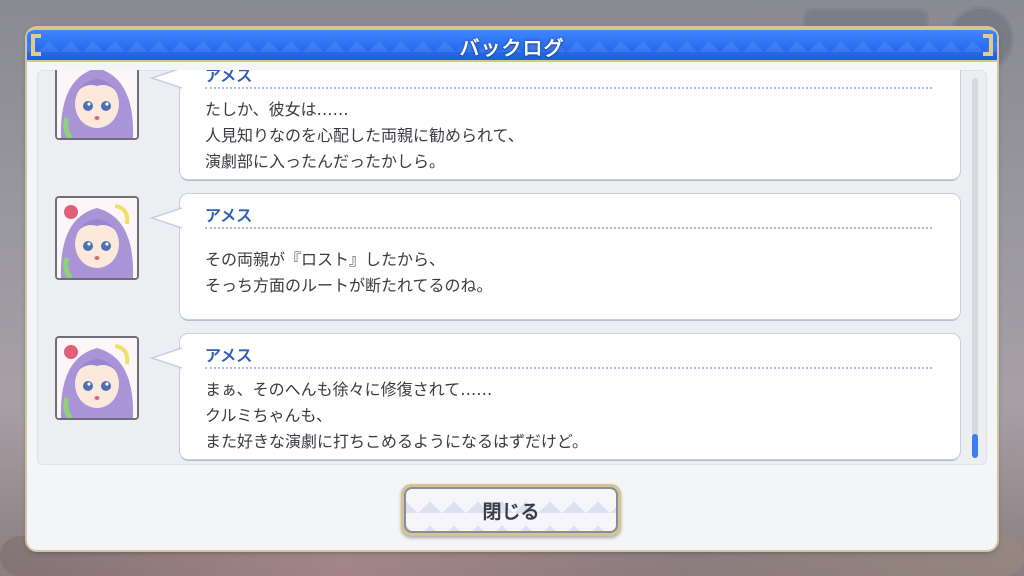 Image resolution: width=1024 pixels, height=576 pixels. I want to click on dialogue-line: 演劇部に入ったんだったかしら。, so click(325, 161).